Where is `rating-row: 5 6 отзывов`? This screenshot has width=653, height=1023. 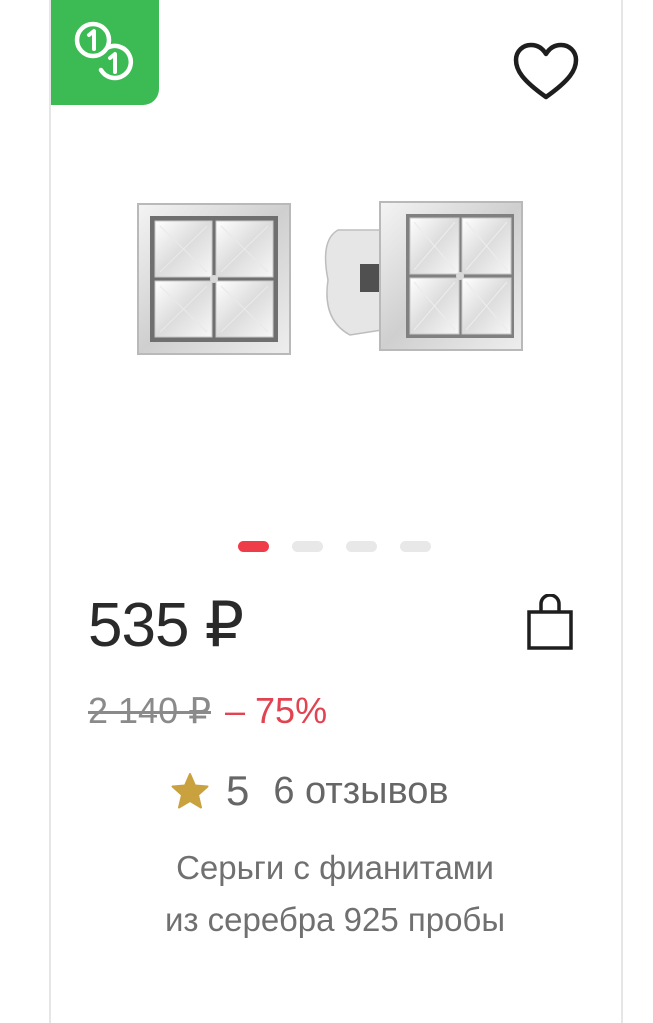 rating-row: 5 6 отзывов is located at coordinates (309, 791).